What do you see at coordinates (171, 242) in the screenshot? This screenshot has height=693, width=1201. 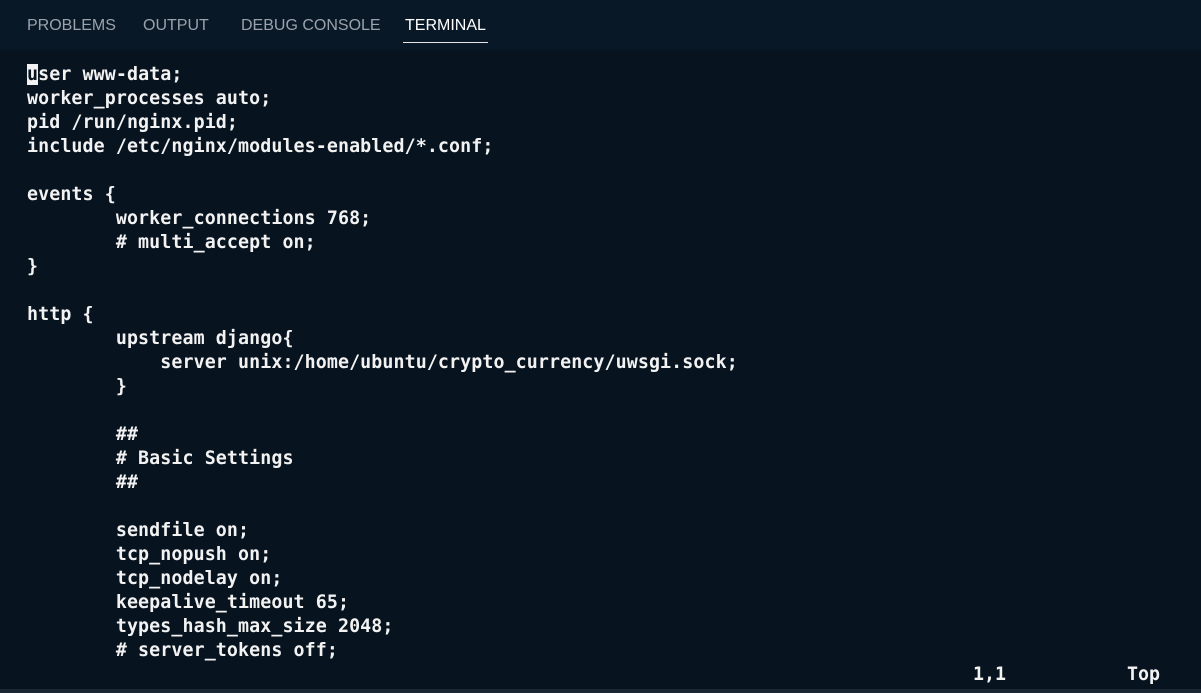 I see `editor-line: # multi_accept on;` at bounding box center [171, 242].